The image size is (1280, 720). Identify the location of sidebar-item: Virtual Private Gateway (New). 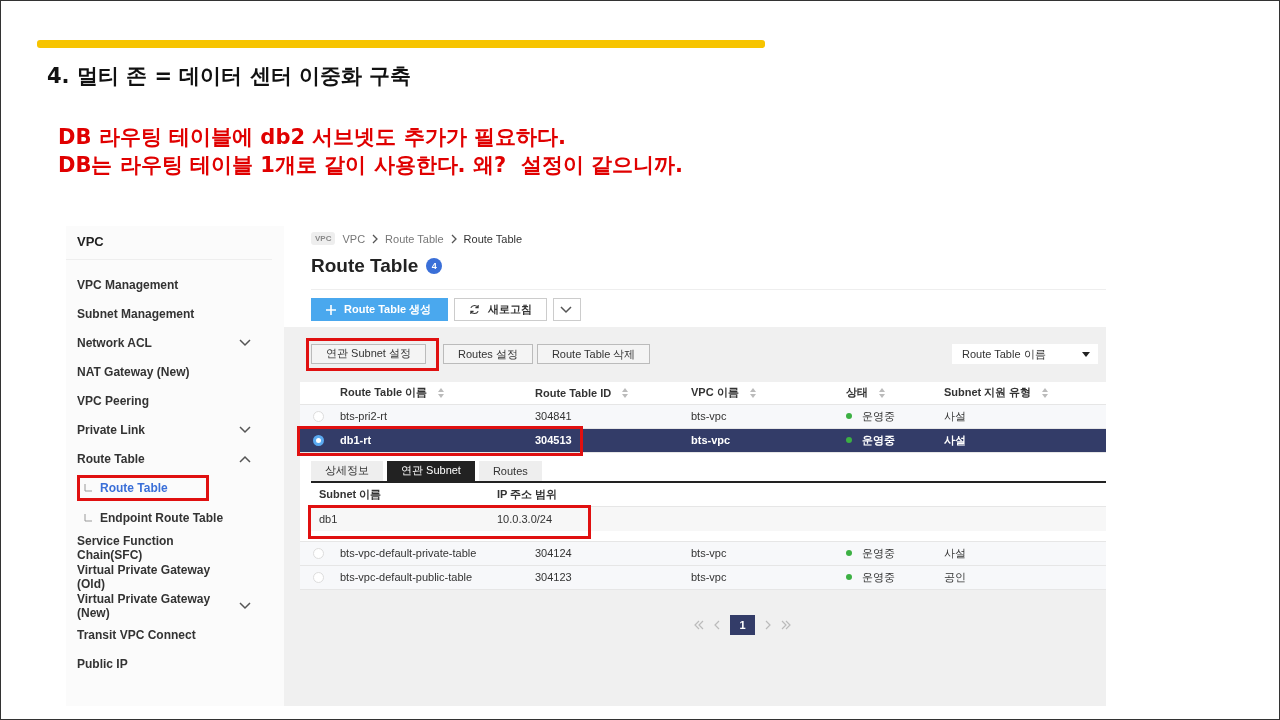
(165, 605).